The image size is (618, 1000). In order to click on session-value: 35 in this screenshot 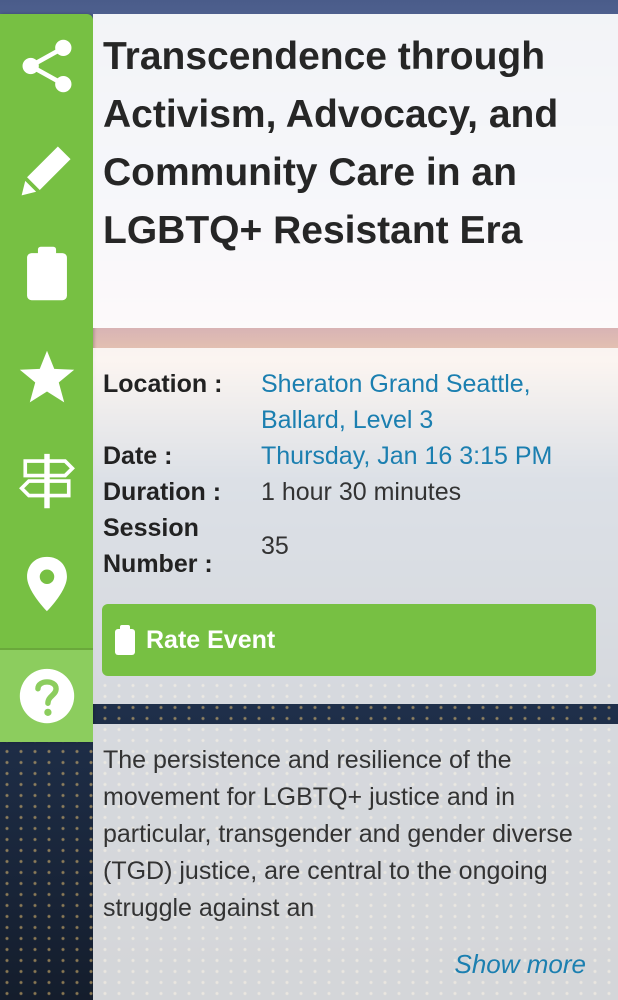, I will do `click(275, 546)`.